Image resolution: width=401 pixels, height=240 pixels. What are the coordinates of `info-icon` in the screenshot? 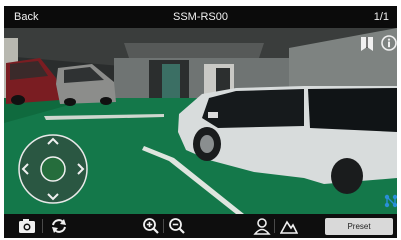 It's located at (389, 43).